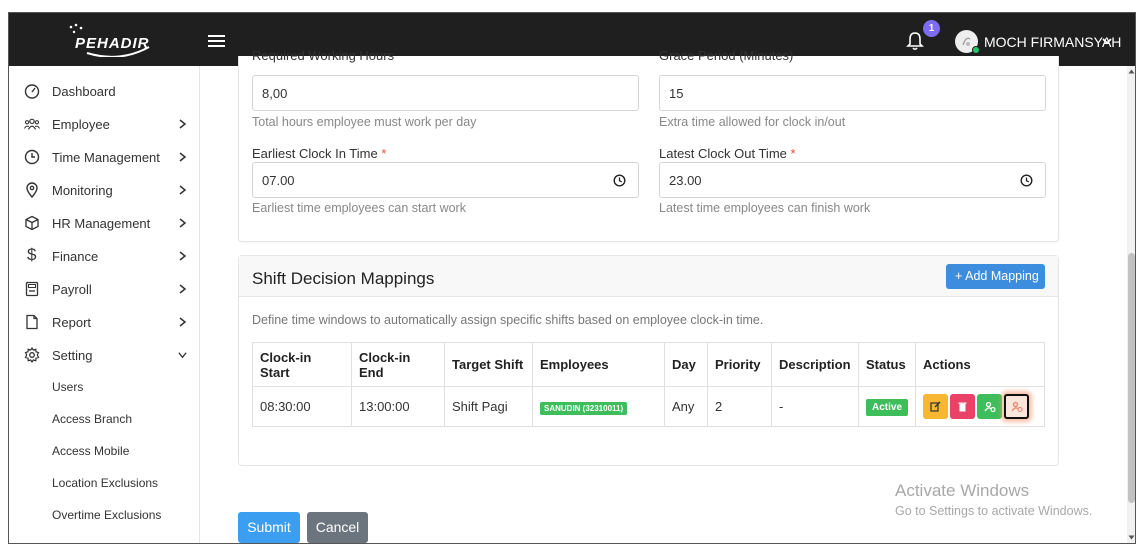 The image size is (1139, 552). Describe the element at coordinates (1052, 42) in the screenshot. I see `user-name: MOCH FIRMANSYAH` at that location.